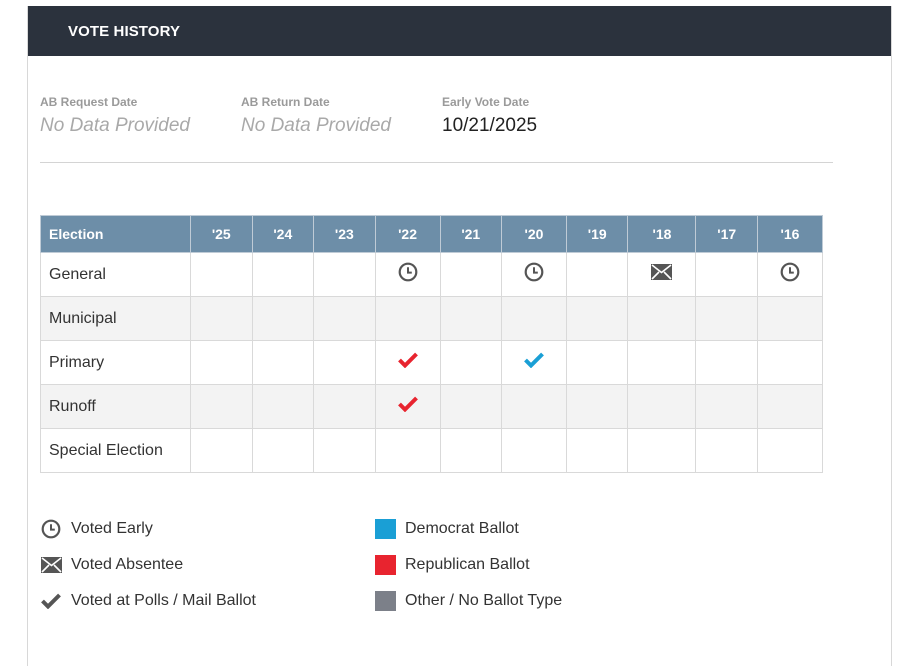 This screenshot has height=666, width=909. I want to click on democrat-swatch, so click(385, 529).